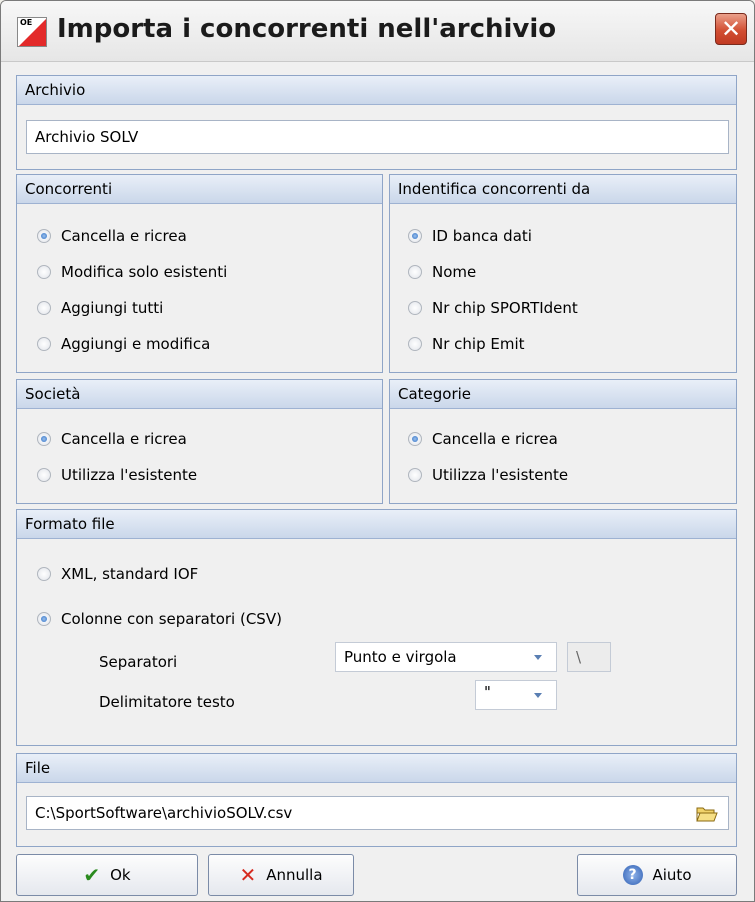  What do you see at coordinates (117, 574) in the screenshot?
I see `formato-option-xml: XML, standard IOF` at bounding box center [117, 574].